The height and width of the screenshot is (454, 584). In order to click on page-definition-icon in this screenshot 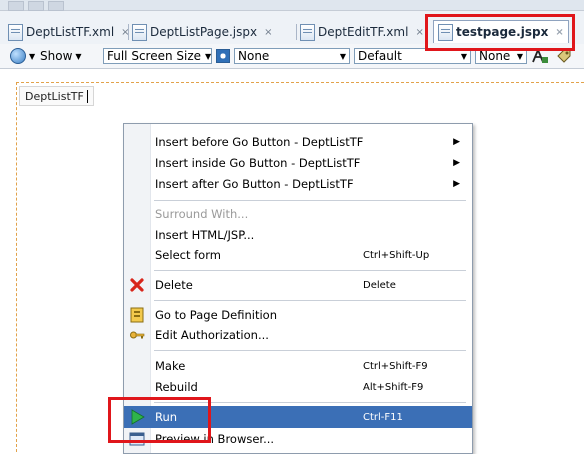, I will do `click(137, 315)`.